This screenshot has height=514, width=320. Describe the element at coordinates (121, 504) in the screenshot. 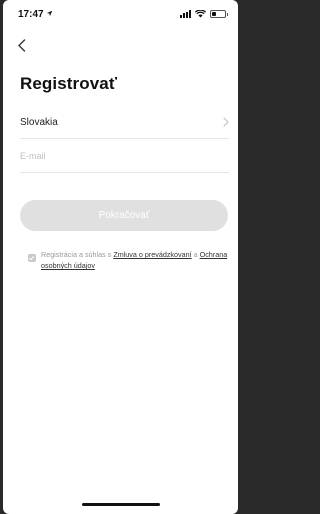

I see `home-indicator` at that location.